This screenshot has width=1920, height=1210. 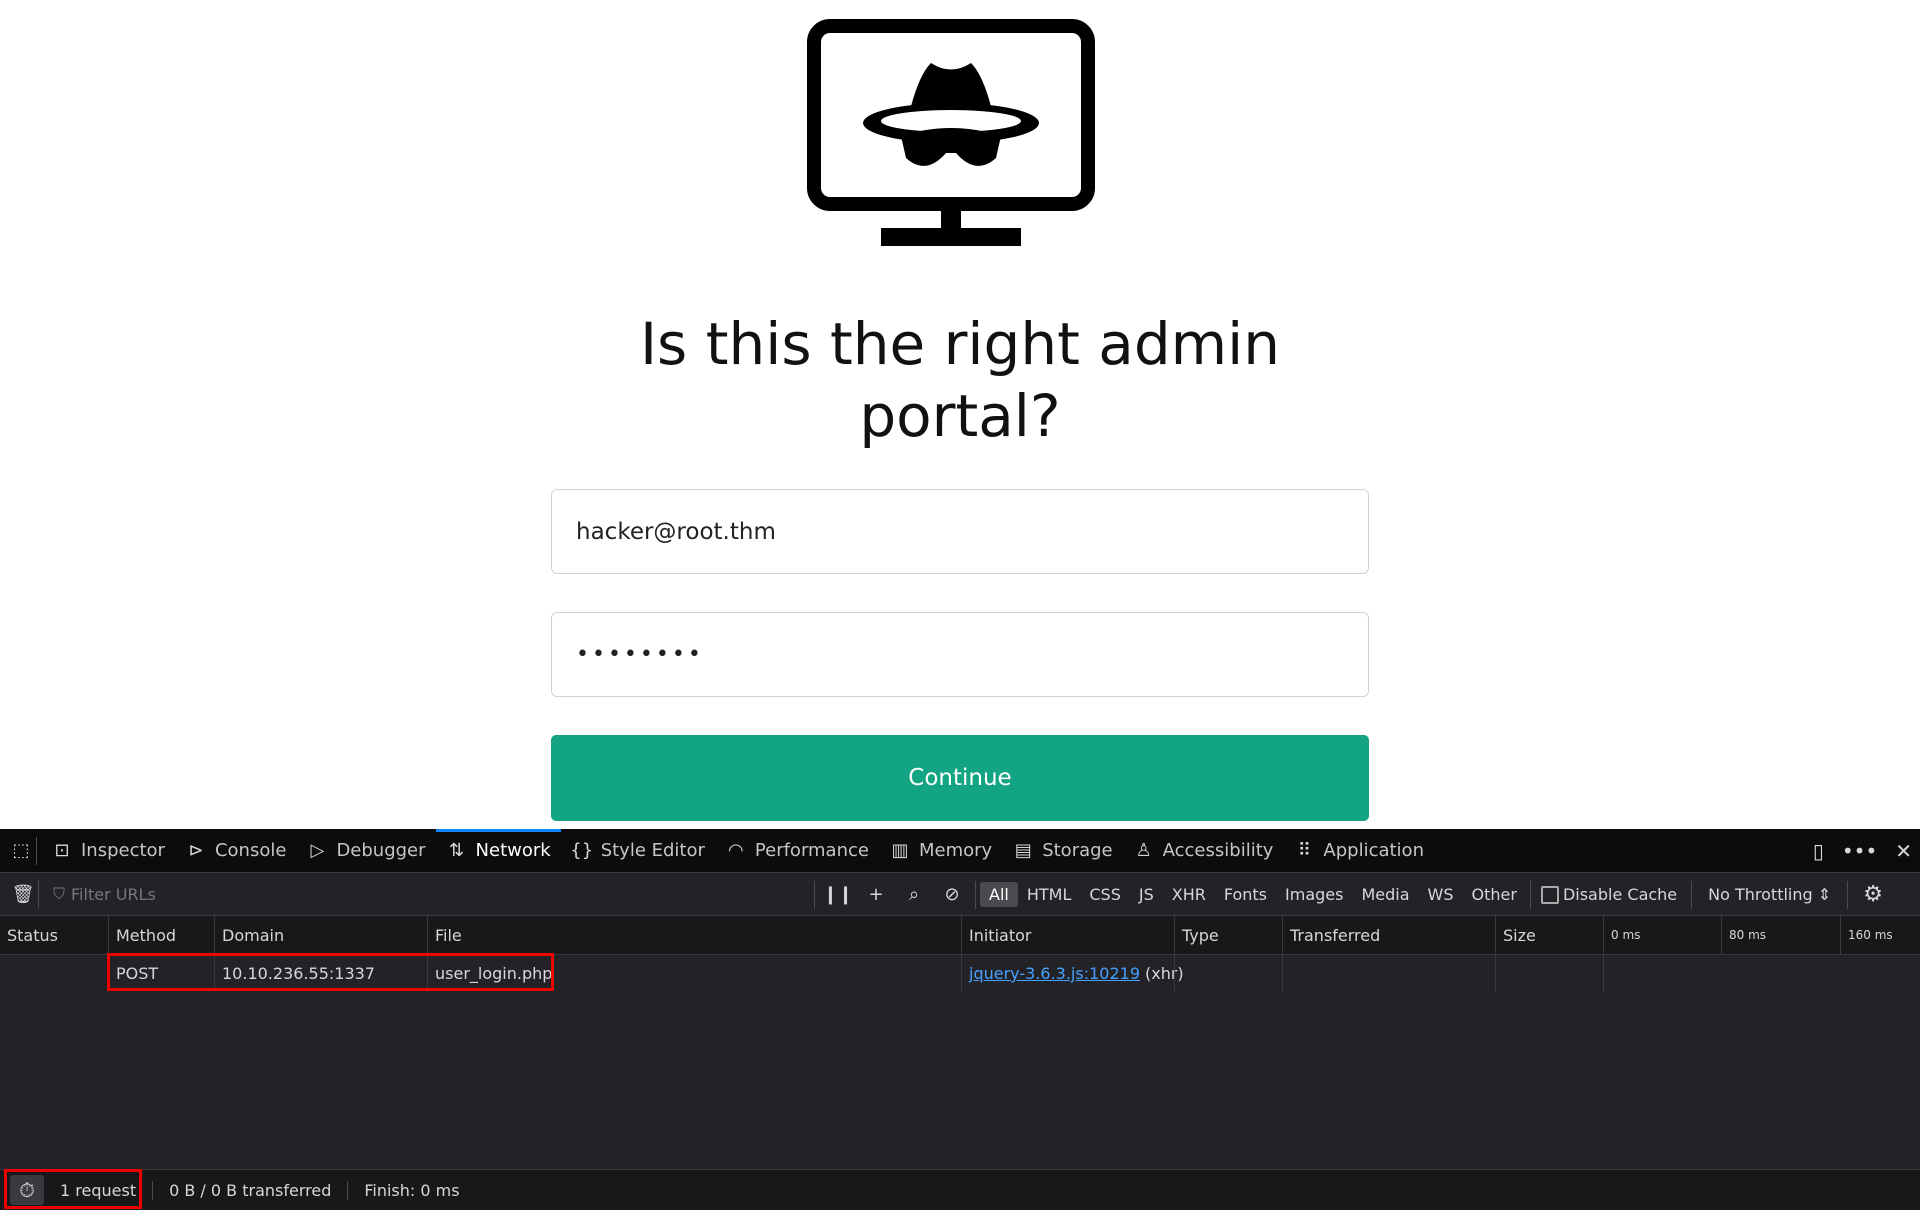 I want to click on email-input: hacker@root.thm, so click(x=960, y=531).